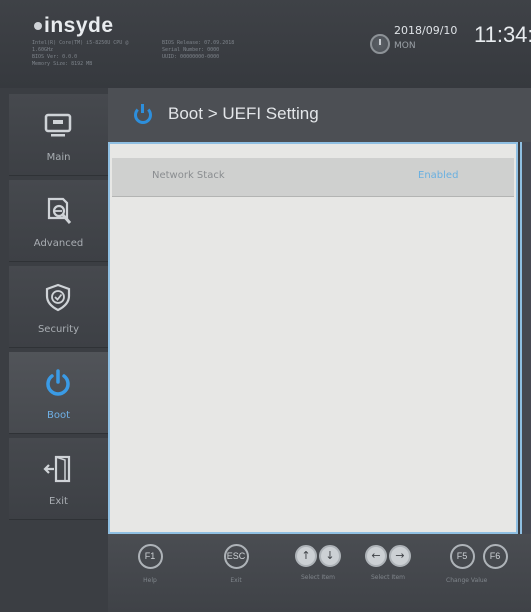 The image size is (531, 612). What do you see at coordinates (57, 469) in the screenshot?
I see `exit-door-icon` at bounding box center [57, 469].